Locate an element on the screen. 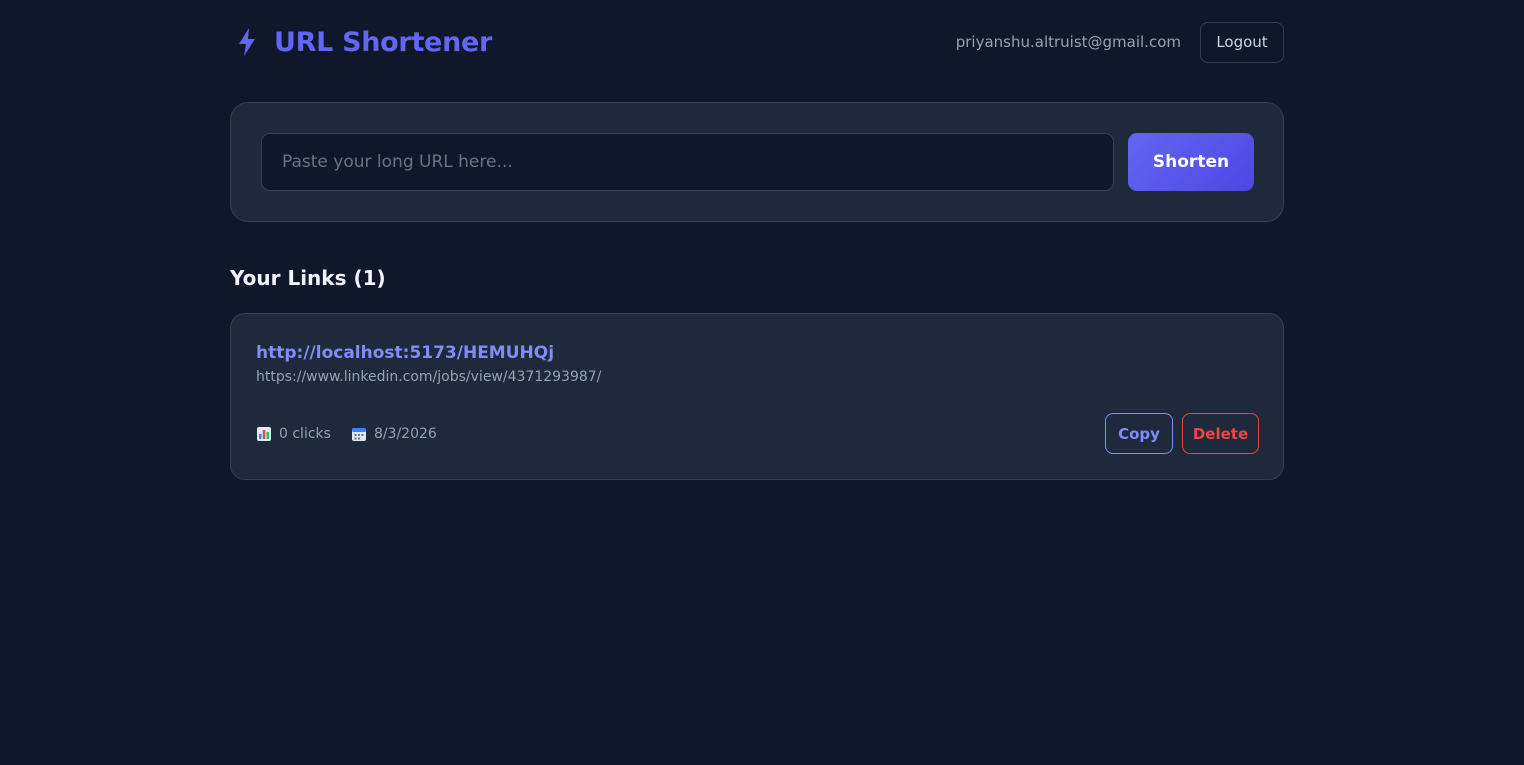 Image resolution: width=1524 pixels, height=765 pixels. calendar-icon is located at coordinates (359, 434).